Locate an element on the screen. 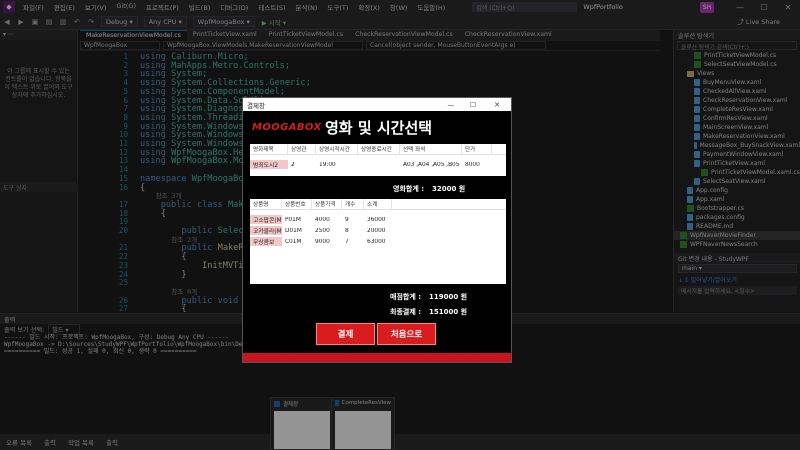  table-row: 범죄도시2 2 19:00 A03 ,A04 ,A05 ,B05 8000 is located at coordinates (378, 164).